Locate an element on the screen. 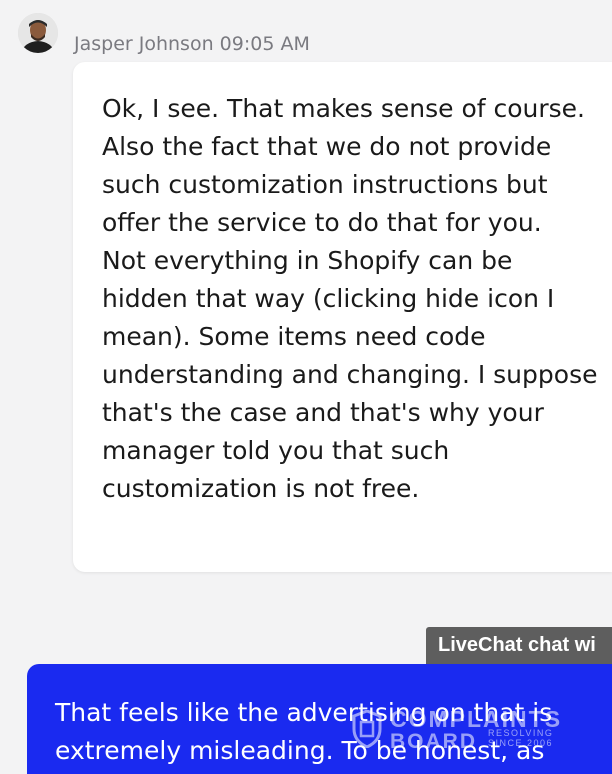 The image size is (612, 774). message-header: Jasper Johnson 09:05 AM is located at coordinates (192, 44).